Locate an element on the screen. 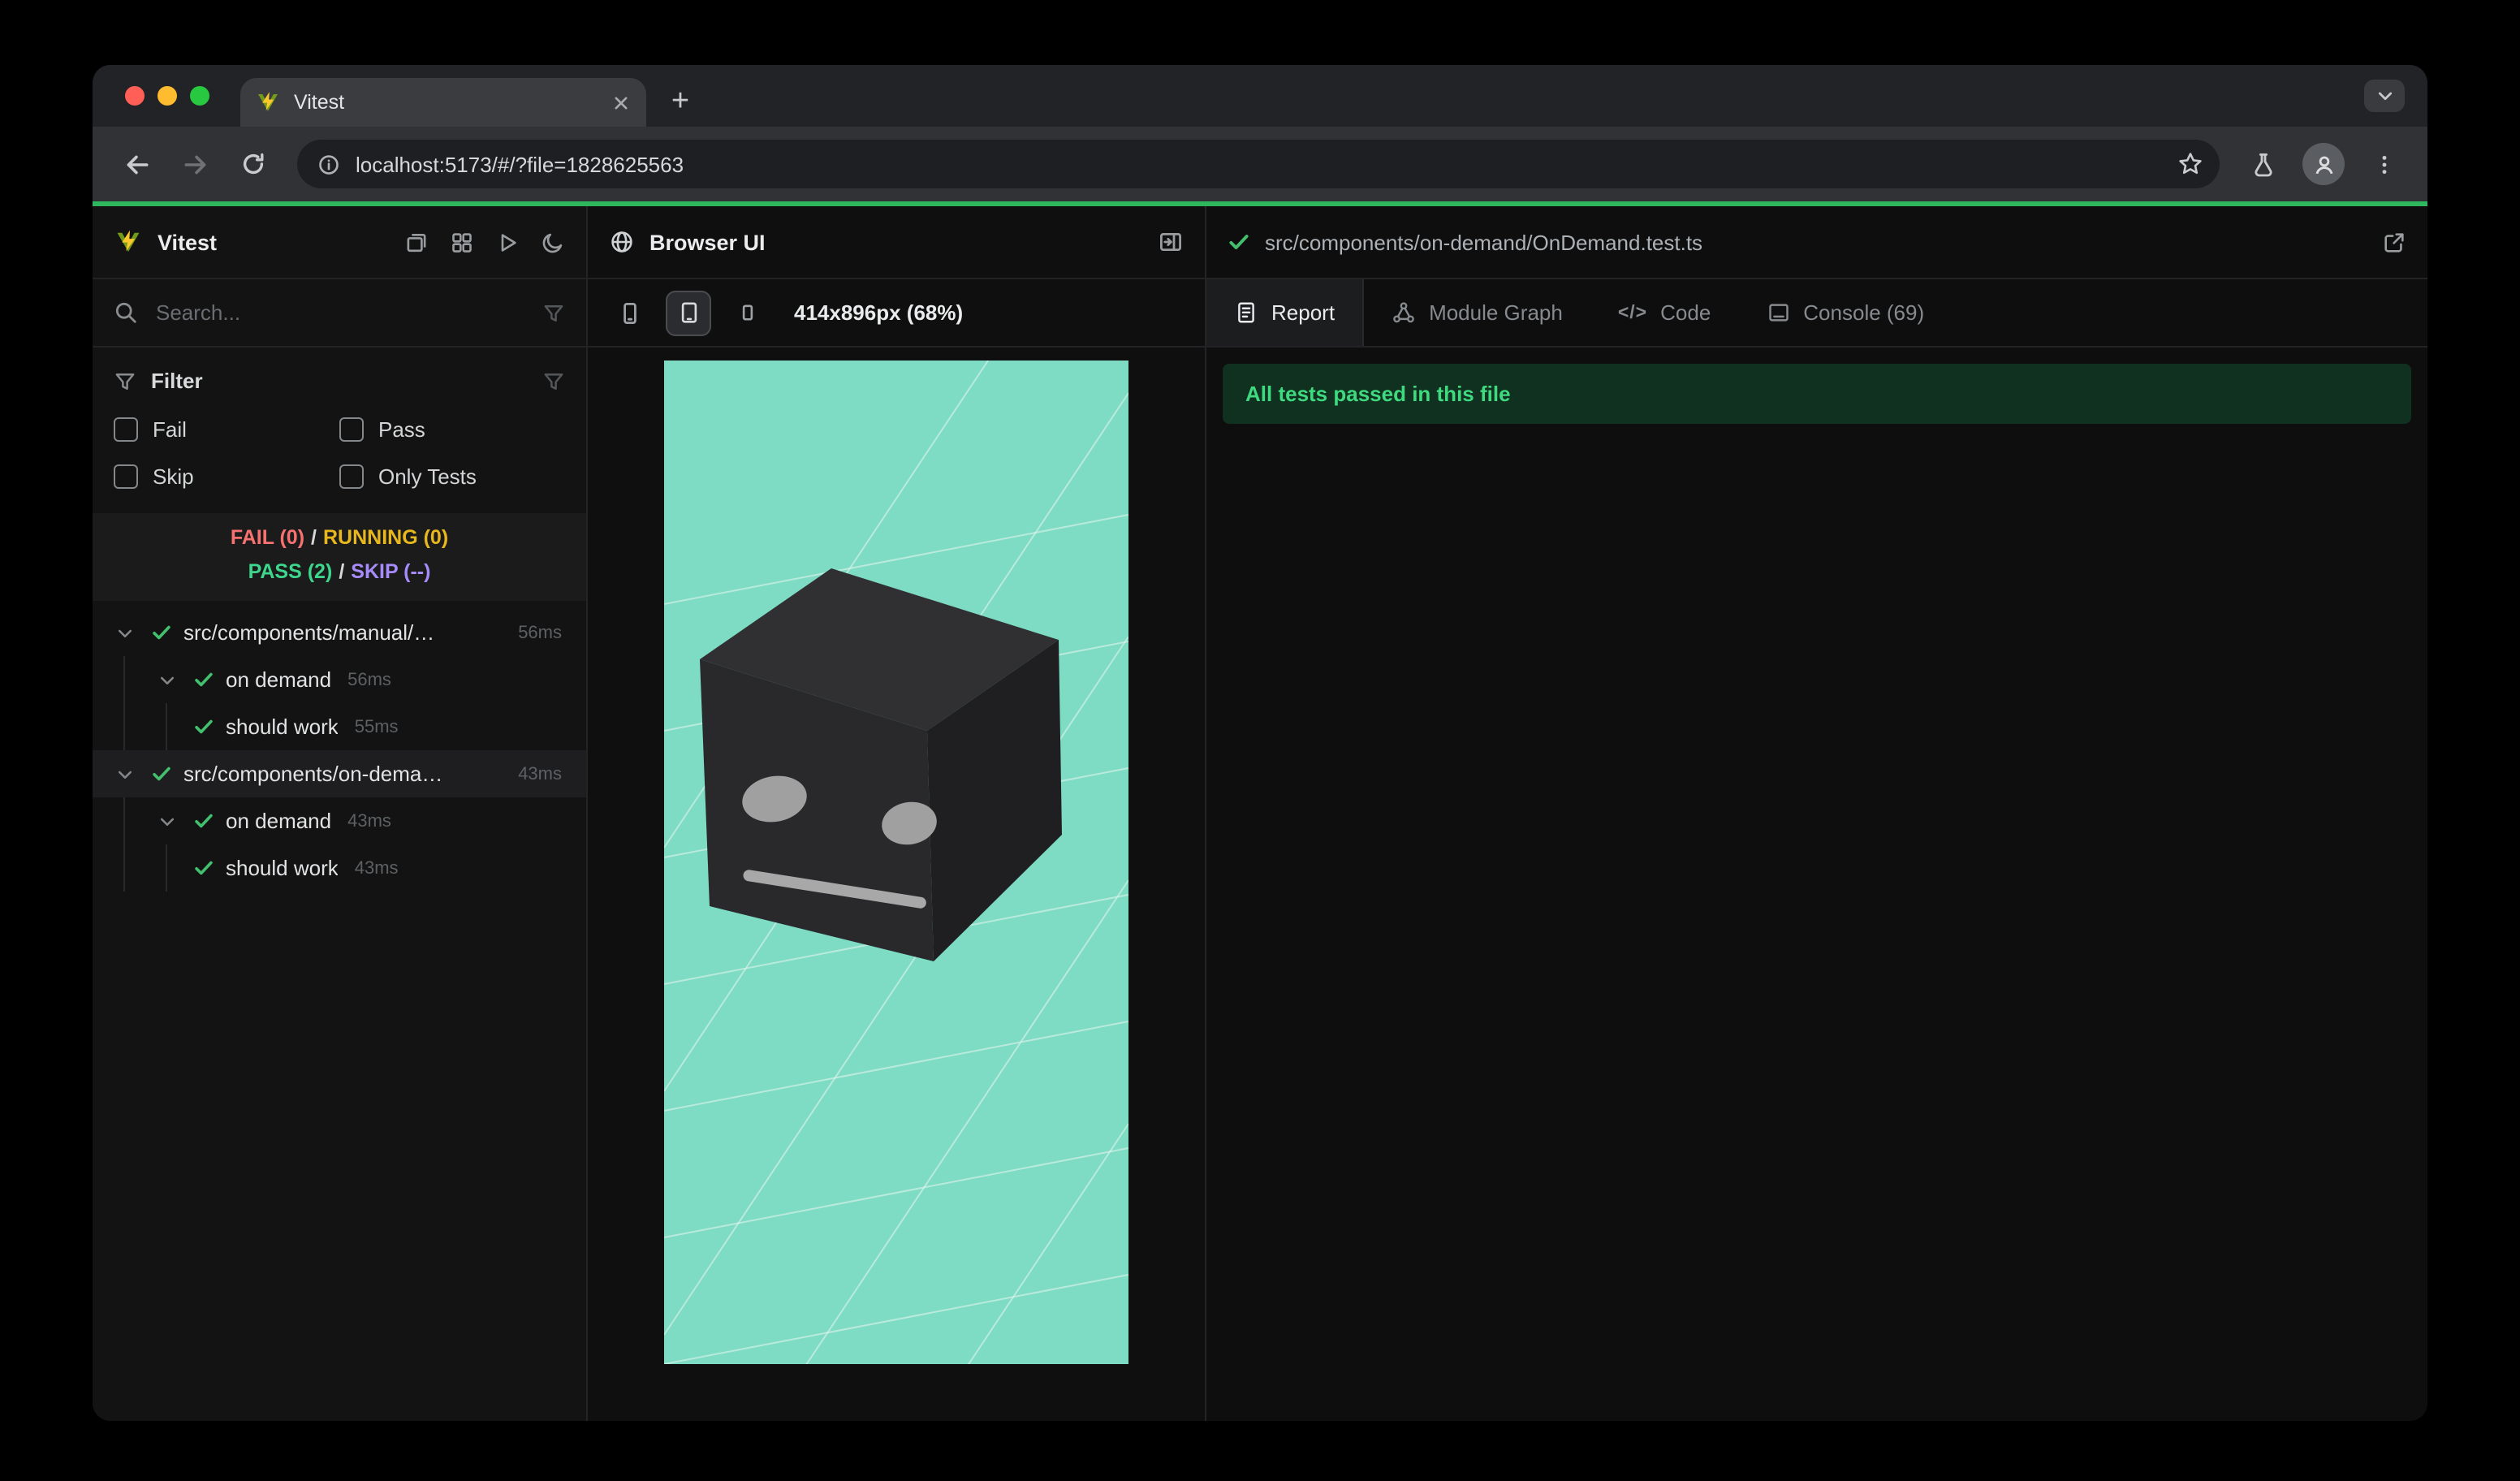 The width and height of the screenshot is (2520, 1481). tab-console: Console (69) is located at coordinates (1845, 313).